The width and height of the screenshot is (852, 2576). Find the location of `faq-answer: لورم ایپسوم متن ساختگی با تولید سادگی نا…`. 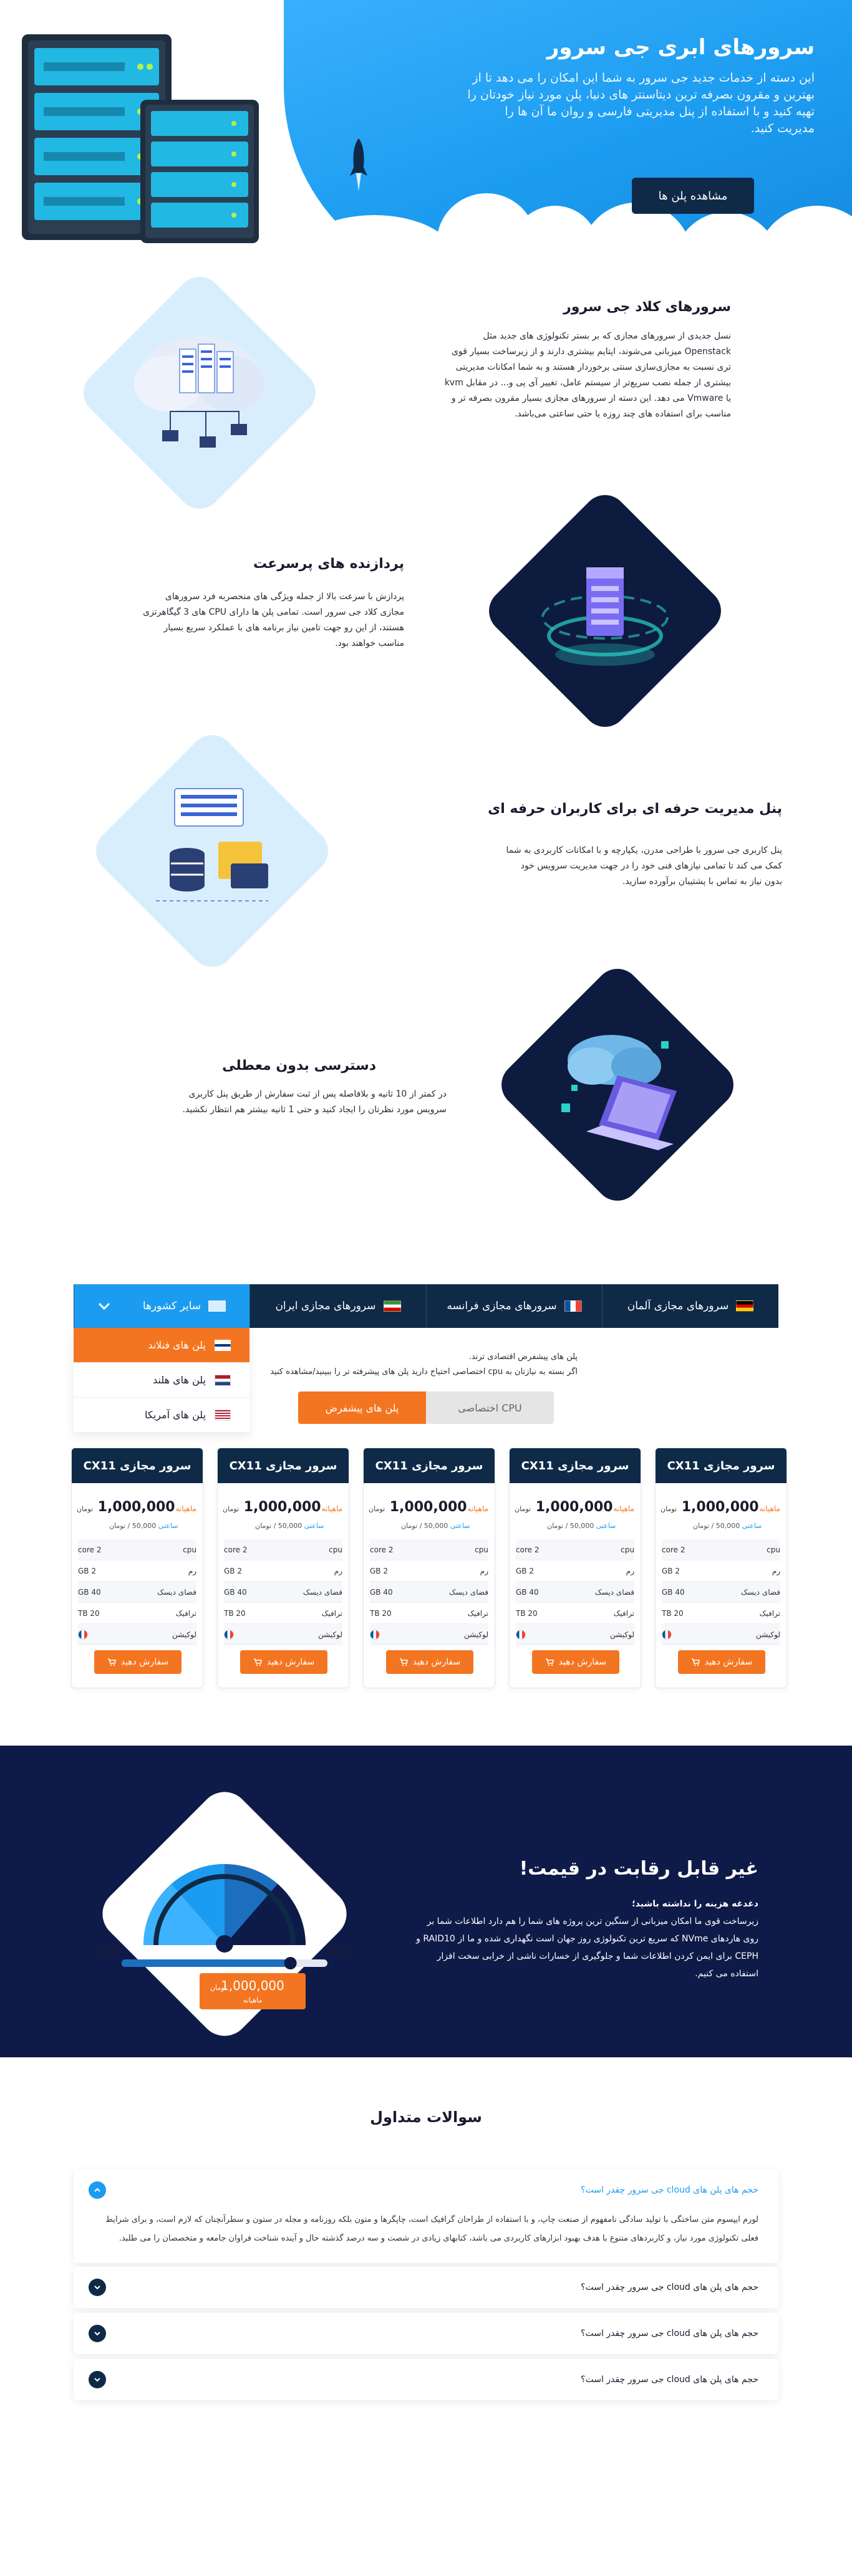

faq-answer: لورم ایپسوم متن ساختگی با تولید سادگی نا… is located at coordinates (431, 2229).